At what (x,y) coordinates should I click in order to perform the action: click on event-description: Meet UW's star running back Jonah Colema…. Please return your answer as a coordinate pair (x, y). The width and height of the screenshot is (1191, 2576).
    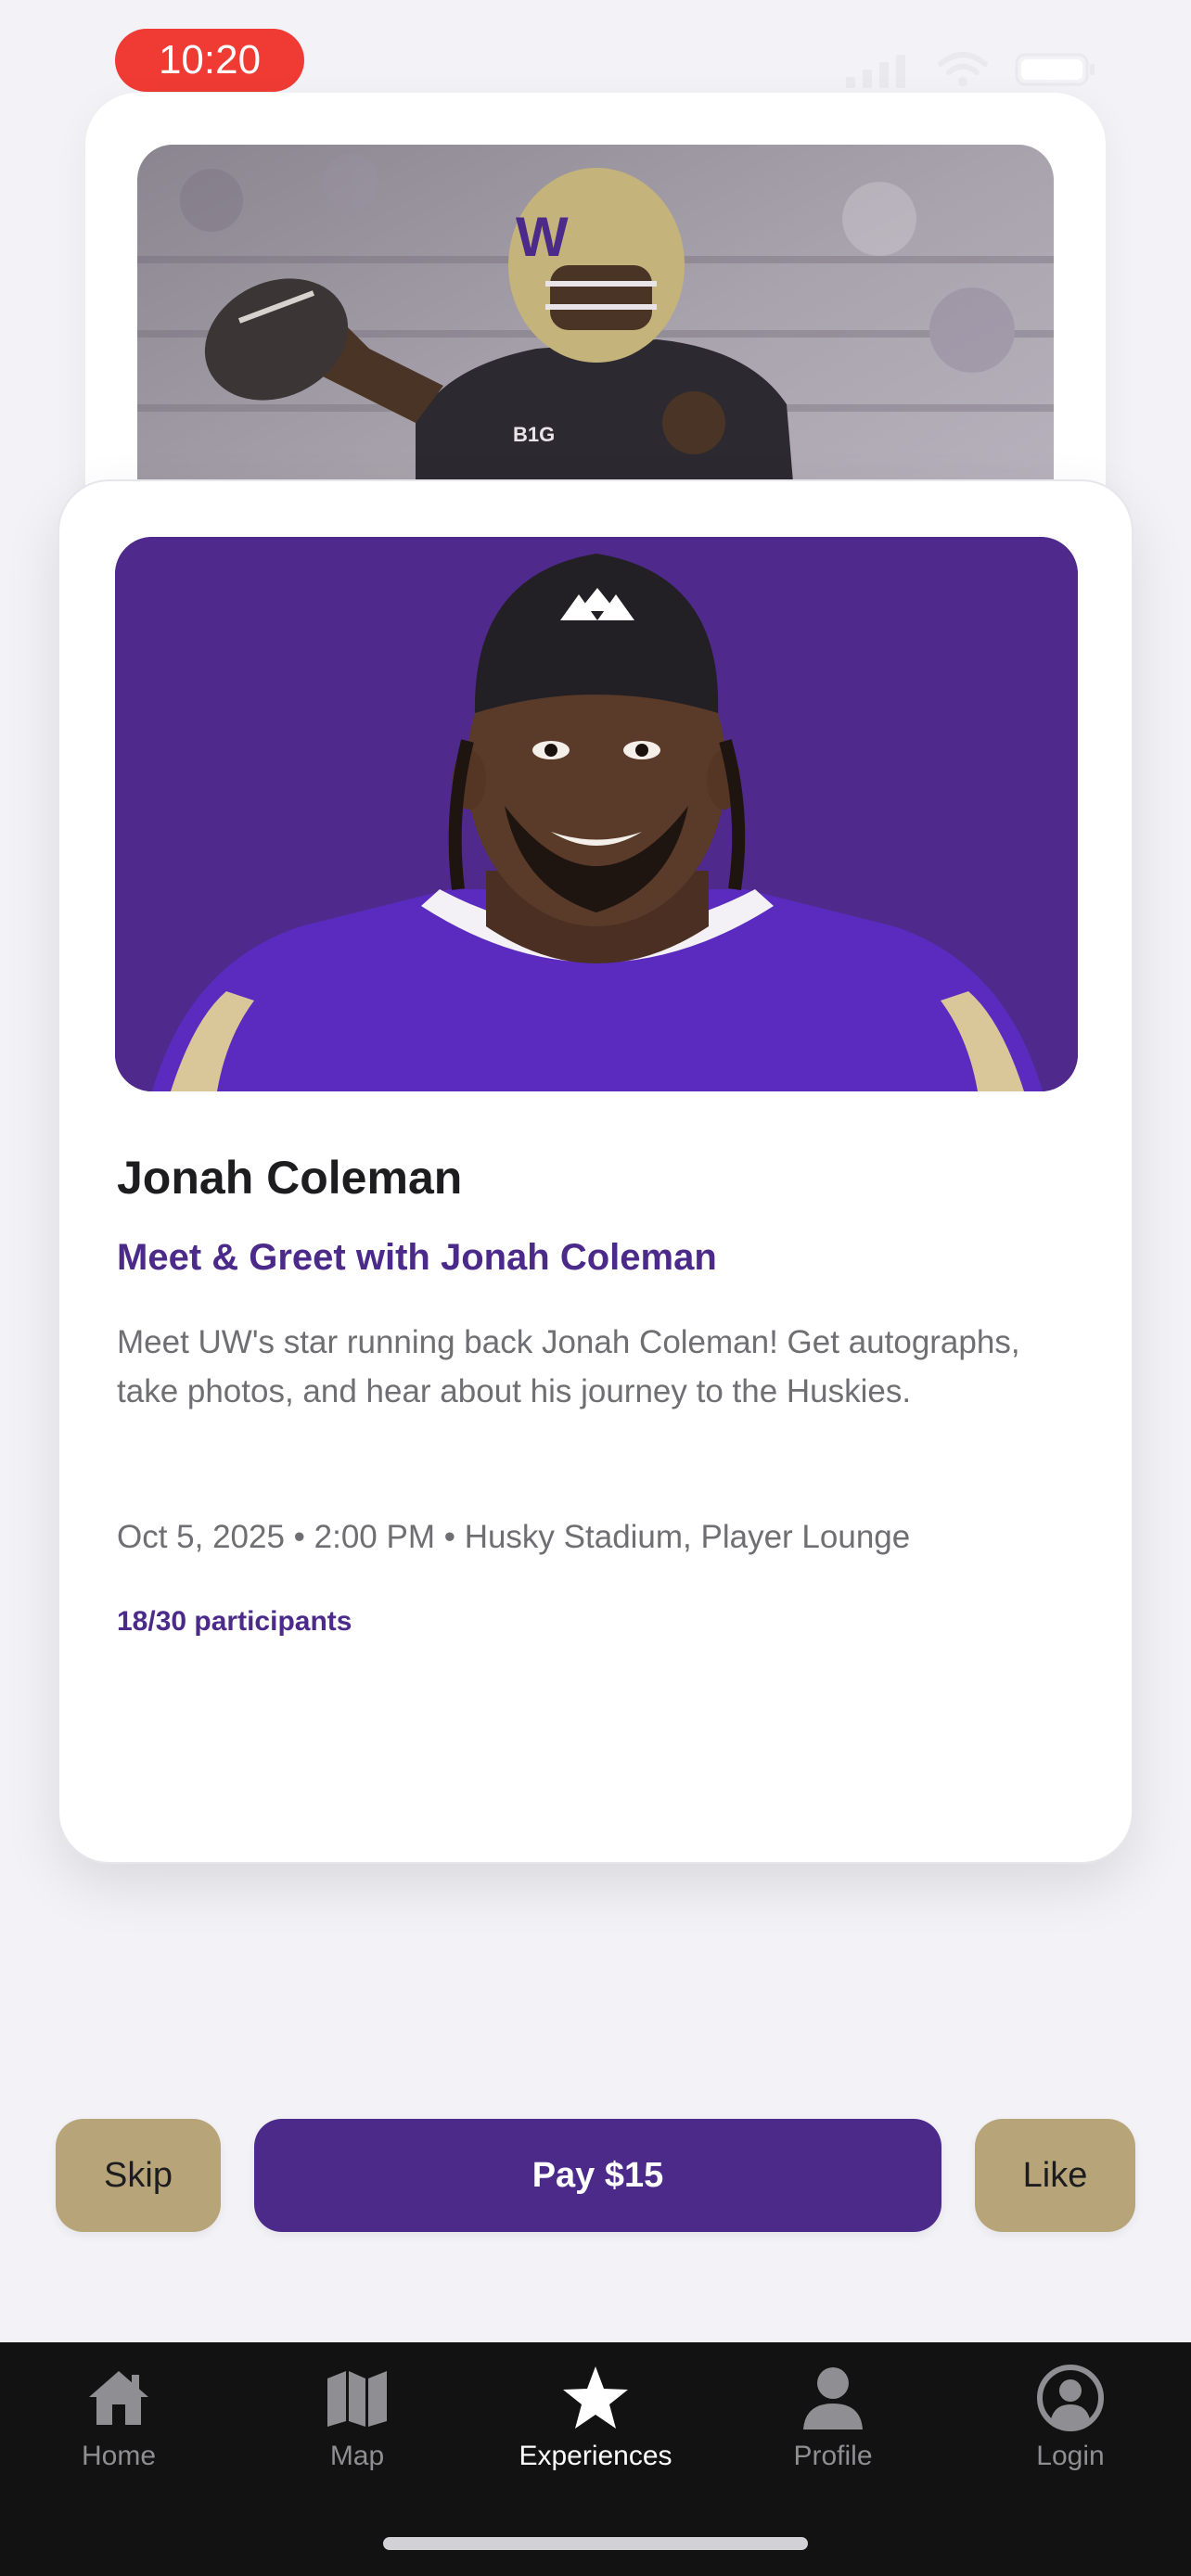
    Looking at the image, I should click on (568, 1366).